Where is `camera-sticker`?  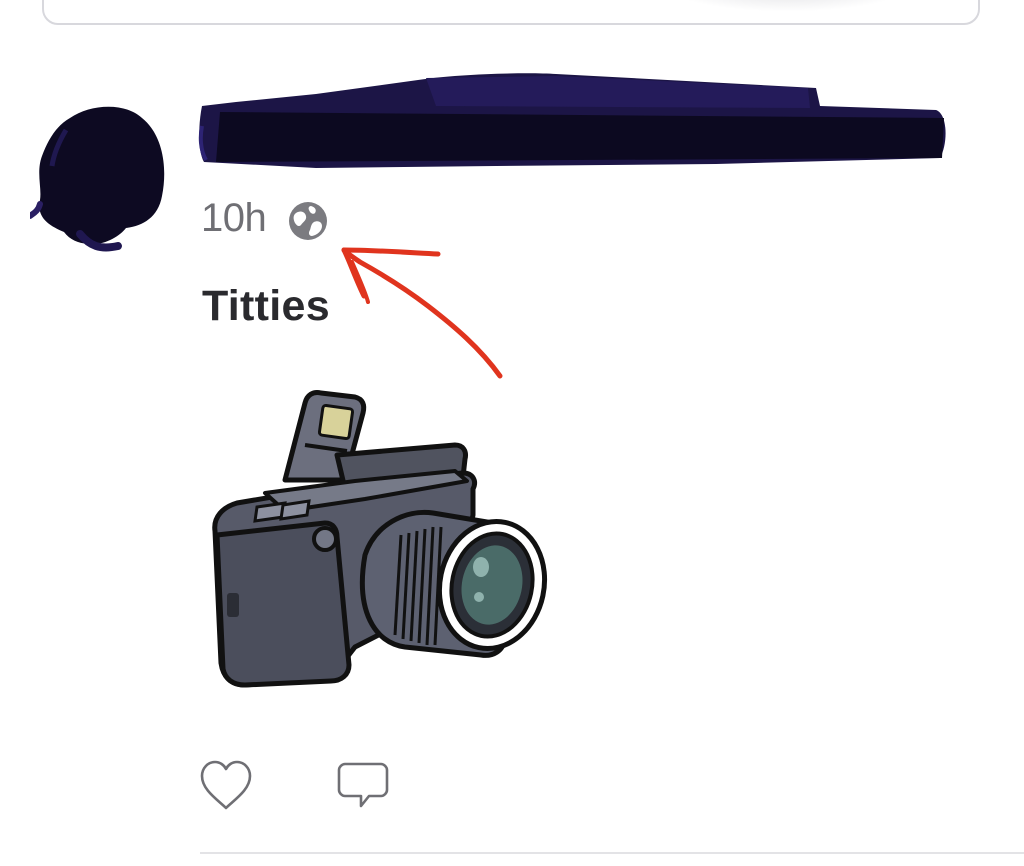 camera-sticker is located at coordinates (377, 537).